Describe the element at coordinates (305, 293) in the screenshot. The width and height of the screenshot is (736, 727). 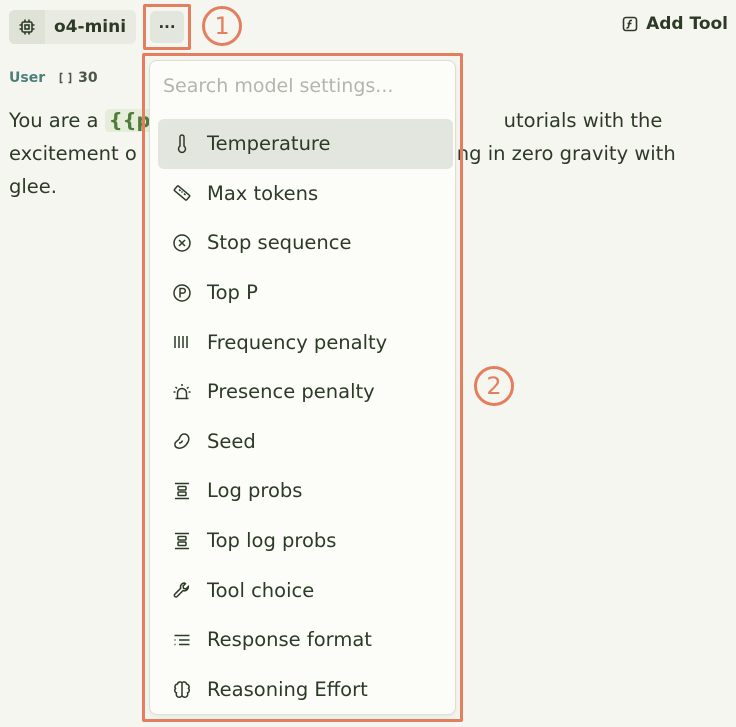
I see `menu-item-top-p: Top P` at that location.